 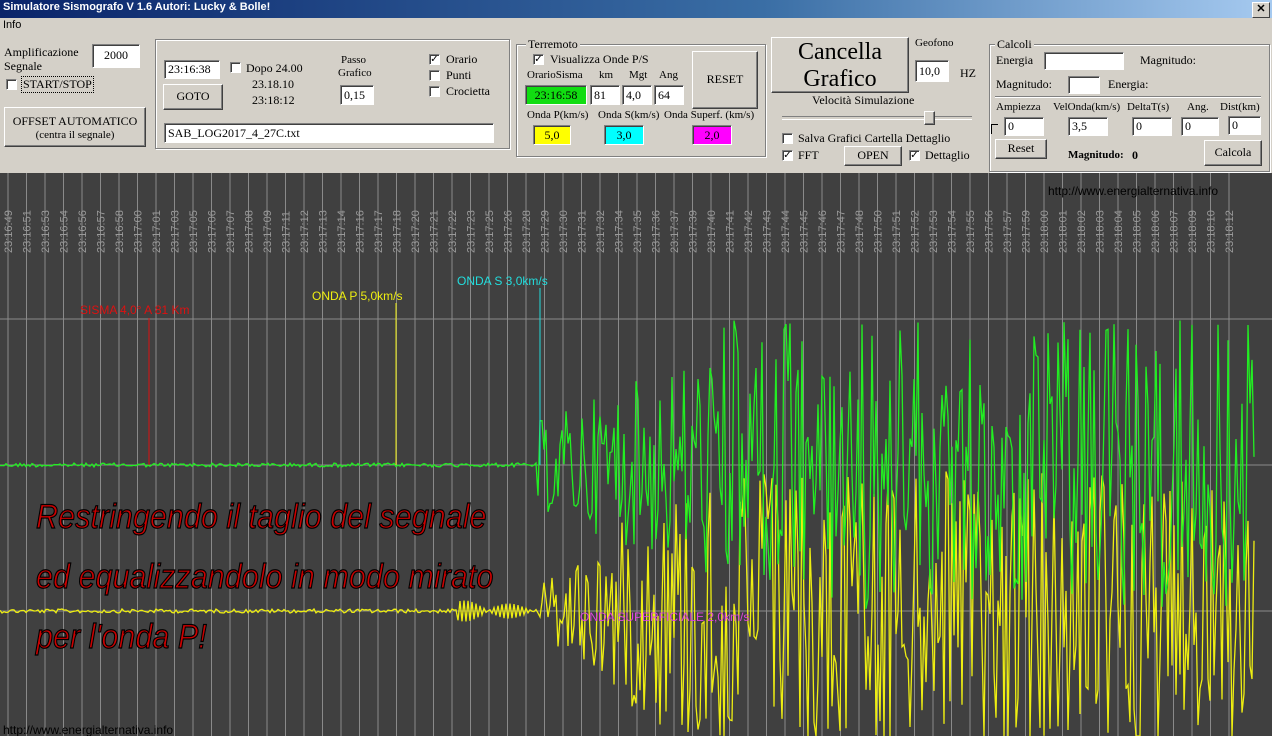 What do you see at coordinates (329, 133) in the screenshot?
I see `file-input: SAB_LOG2017_4_27C.txt` at bounding box center [329, 133].